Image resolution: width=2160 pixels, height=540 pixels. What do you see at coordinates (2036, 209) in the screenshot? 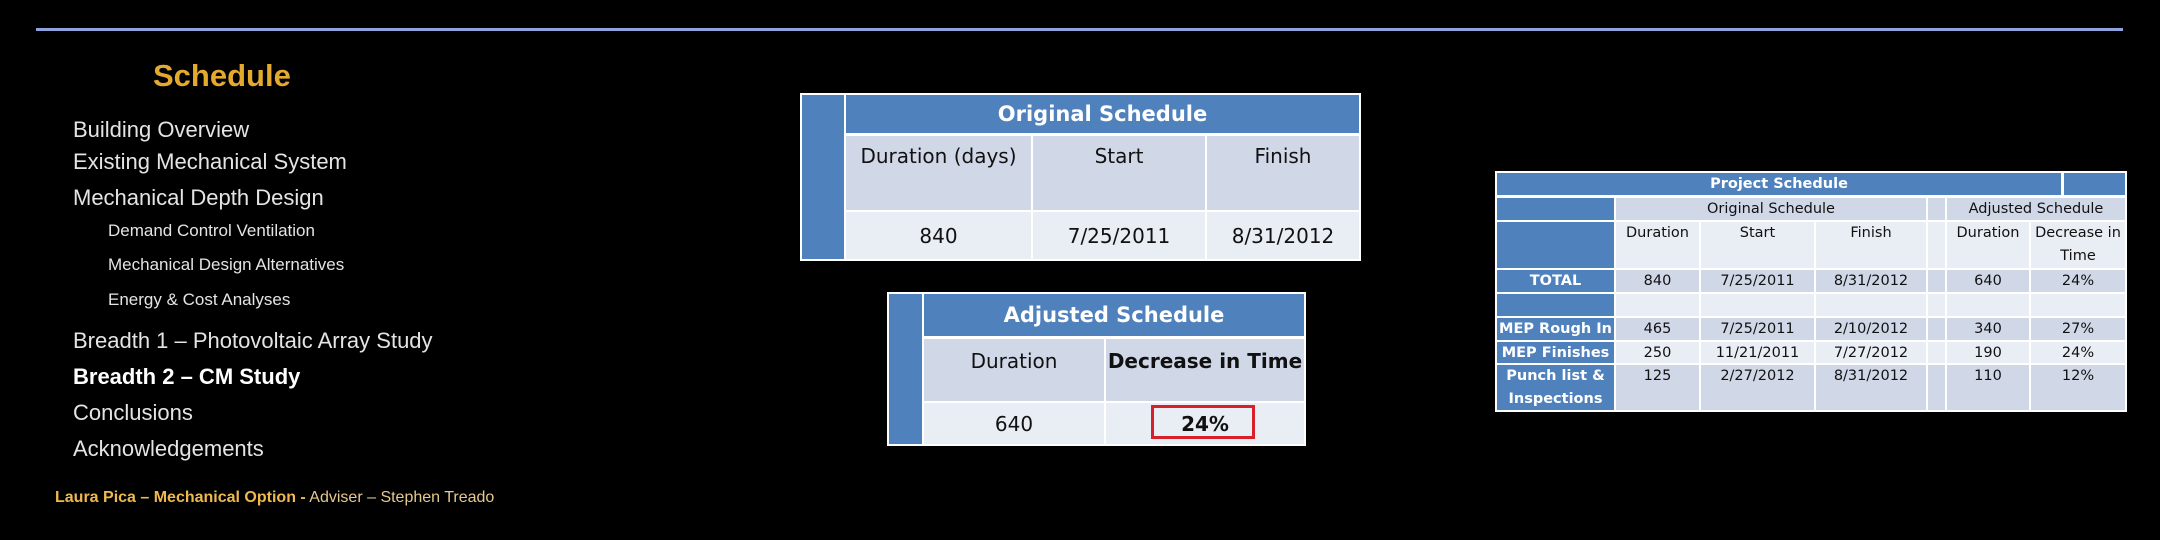
I see `group-header-adjusted: Adjusted Schedule` at bounding box center [2036, 209].